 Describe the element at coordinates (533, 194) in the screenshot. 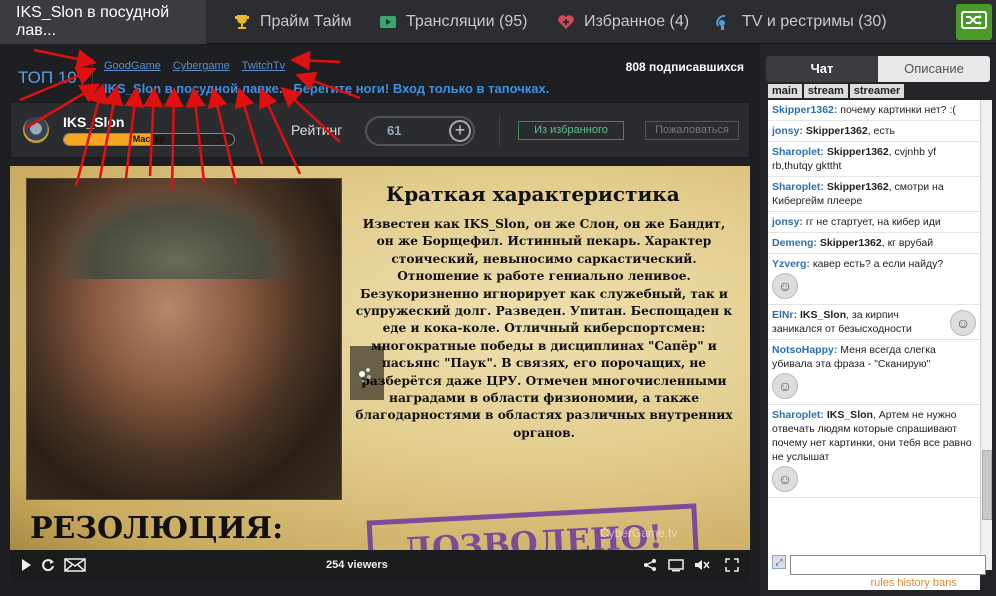

I see `card-title: Краткая характеристика` at that location.